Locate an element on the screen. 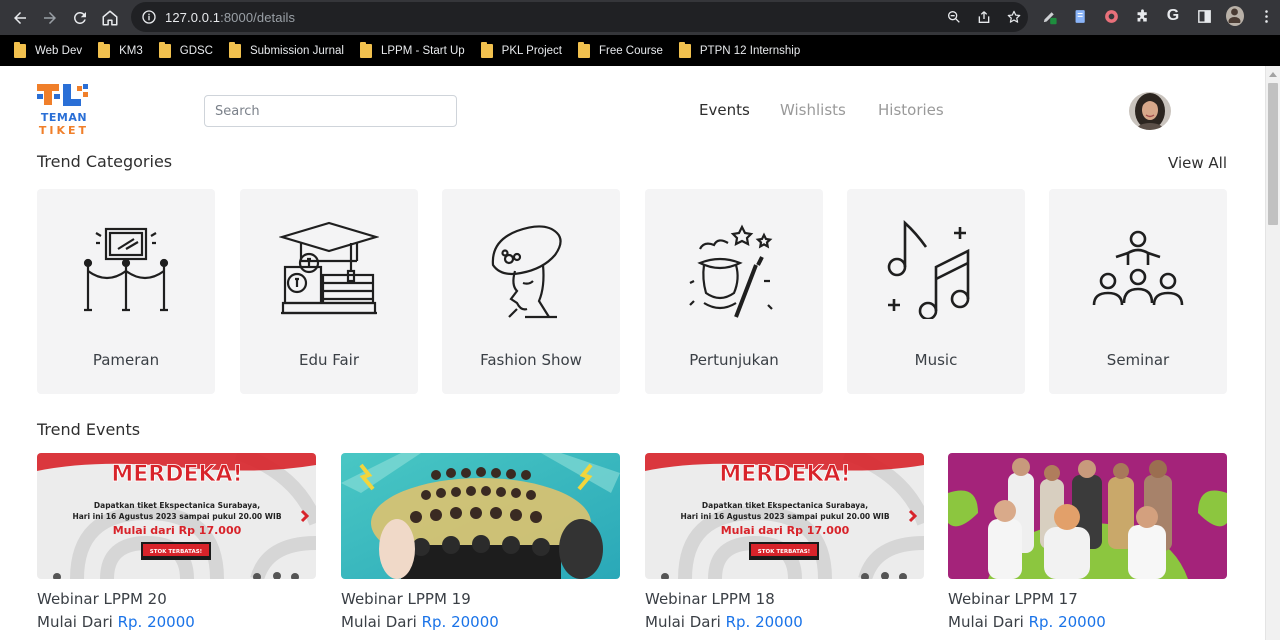  bookmark-gdsc: GDSC is located at coordinates (185, 51).